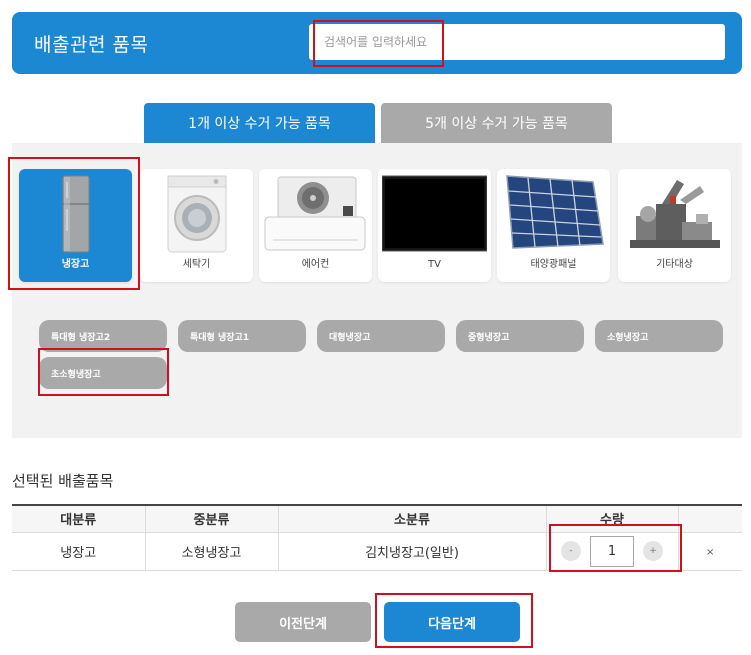 The image size is (751, 655). I want to click on quantity-stepper: - +, so click(612, 551).